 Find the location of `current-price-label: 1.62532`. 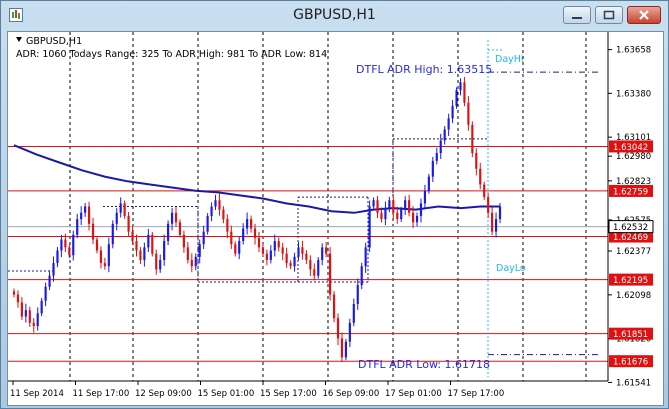

current-price-label: 1.62532 is located at coordinates (630, 228).